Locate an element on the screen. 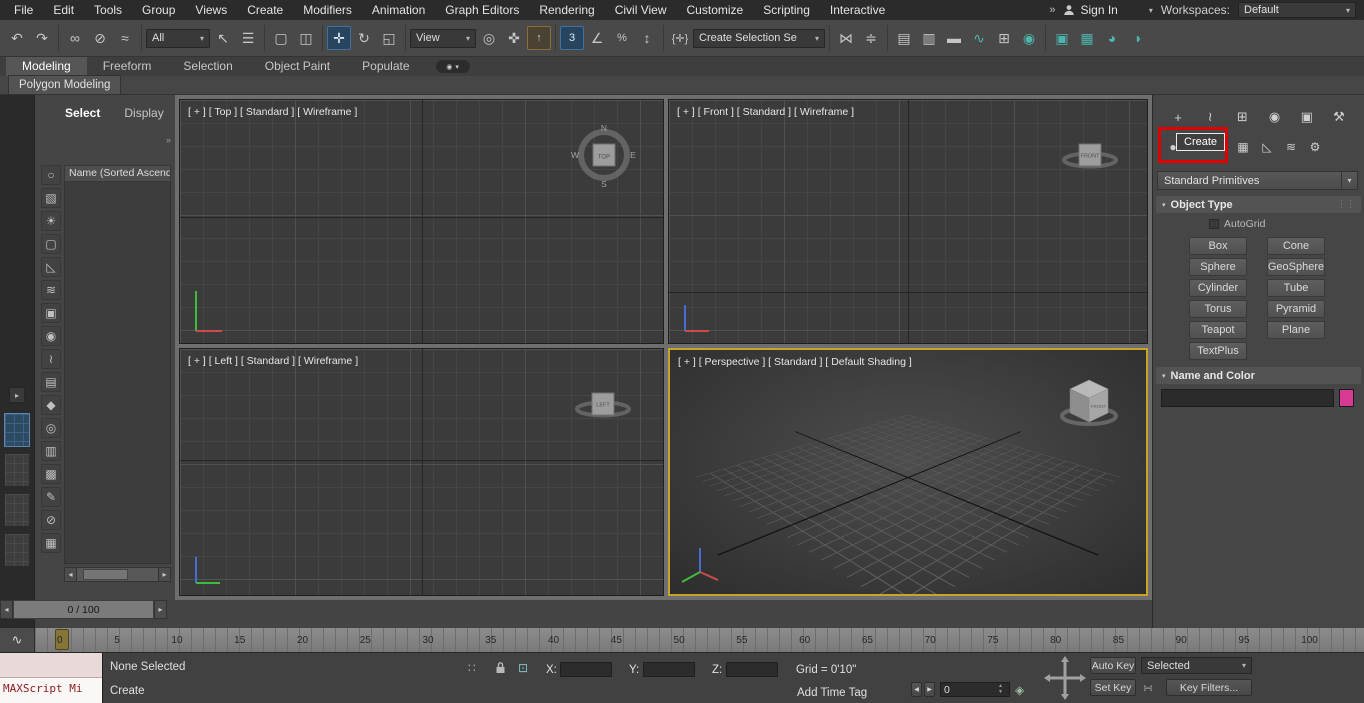 The image size is (1364, 703). category-cameras-icon: ▦ is located at coordinates (1243, 147).